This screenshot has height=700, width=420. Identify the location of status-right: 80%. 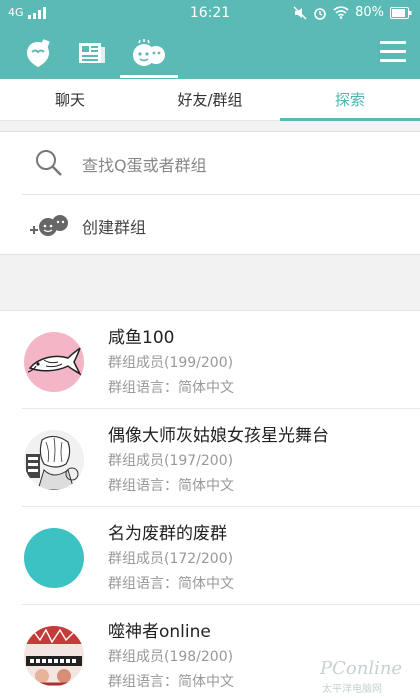
(352, 12).